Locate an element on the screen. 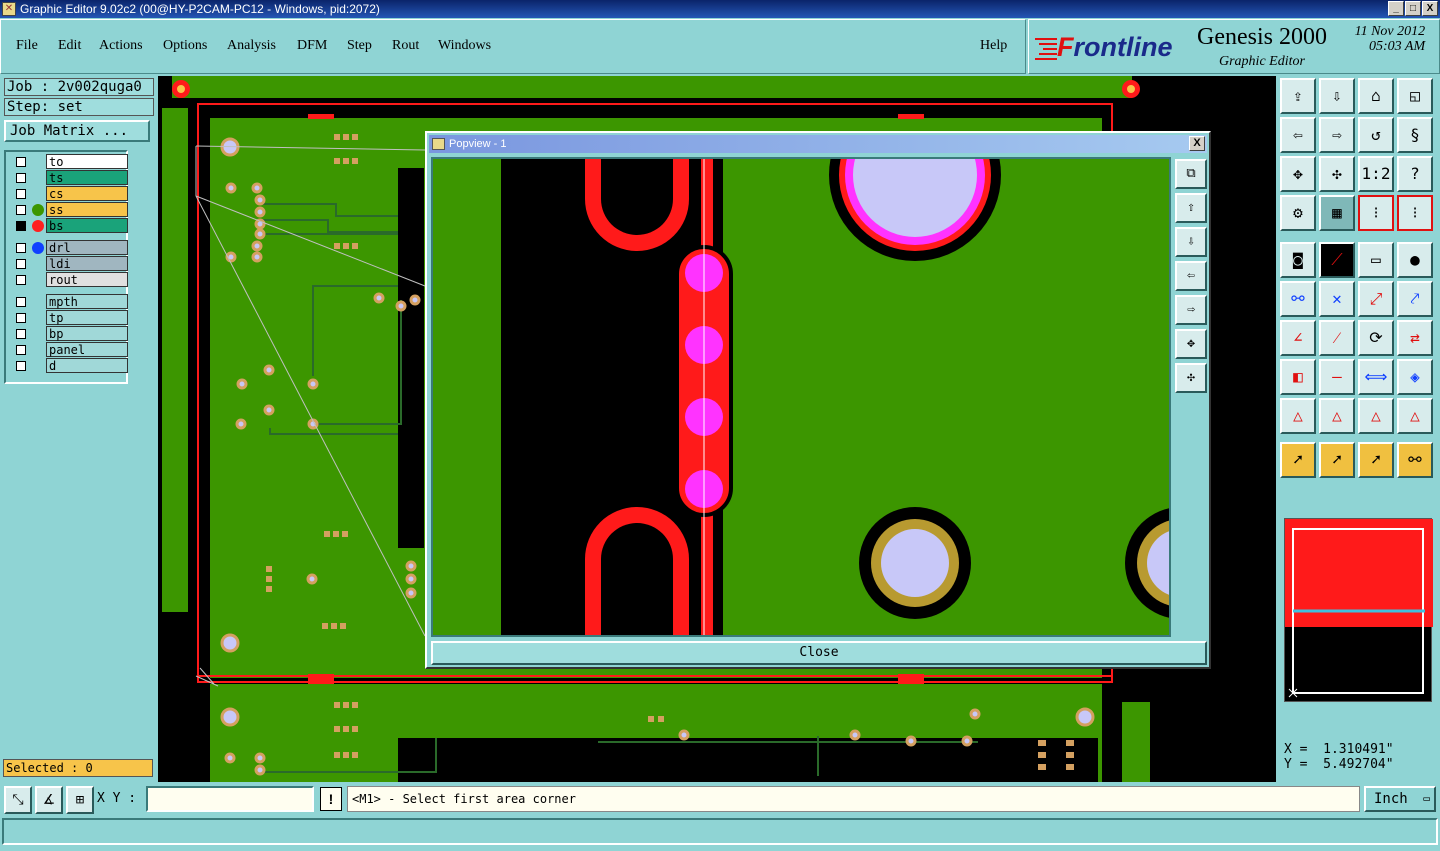 This screenshot has width=1440, height=851. layer-name: bs is located at coordinates (87, 225).